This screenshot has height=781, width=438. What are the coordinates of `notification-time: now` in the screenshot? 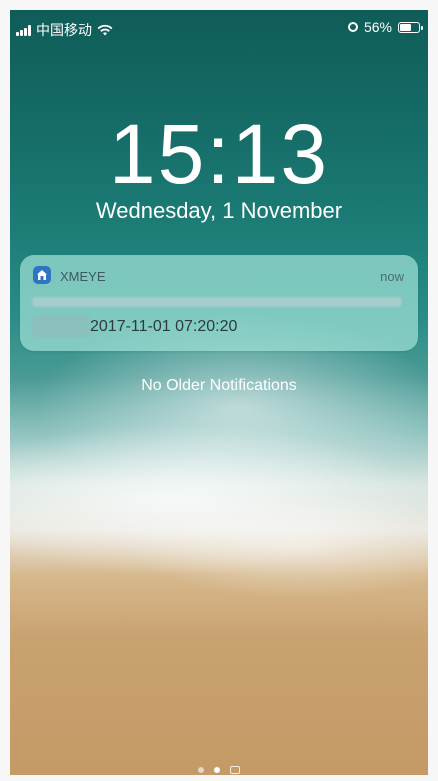 It's located at (392, 276).